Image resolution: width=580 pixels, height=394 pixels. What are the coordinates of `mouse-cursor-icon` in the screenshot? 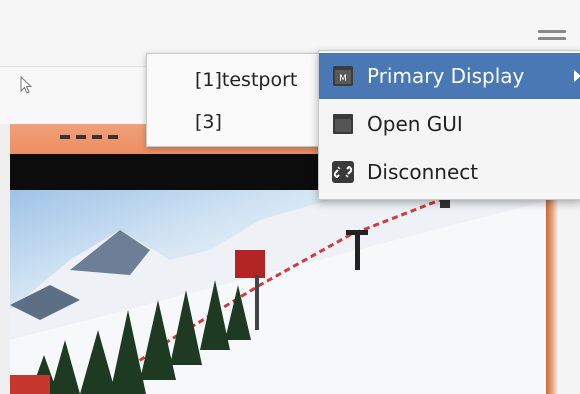 It's located at (26, 85).